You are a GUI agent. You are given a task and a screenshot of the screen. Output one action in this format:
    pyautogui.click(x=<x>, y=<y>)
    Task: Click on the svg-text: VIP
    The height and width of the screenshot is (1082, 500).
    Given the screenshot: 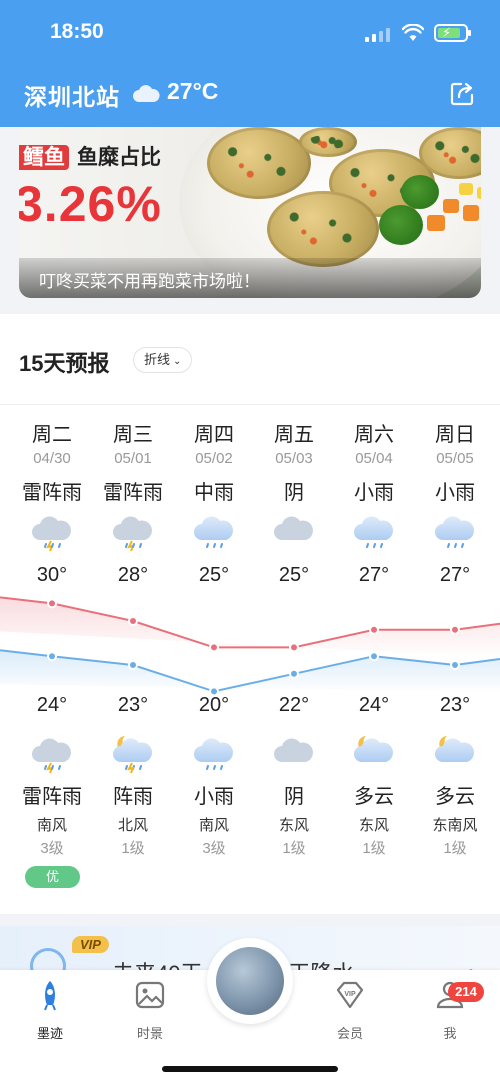 What is the action you would take?
    pyautogui.click(x=350, y=994)
    